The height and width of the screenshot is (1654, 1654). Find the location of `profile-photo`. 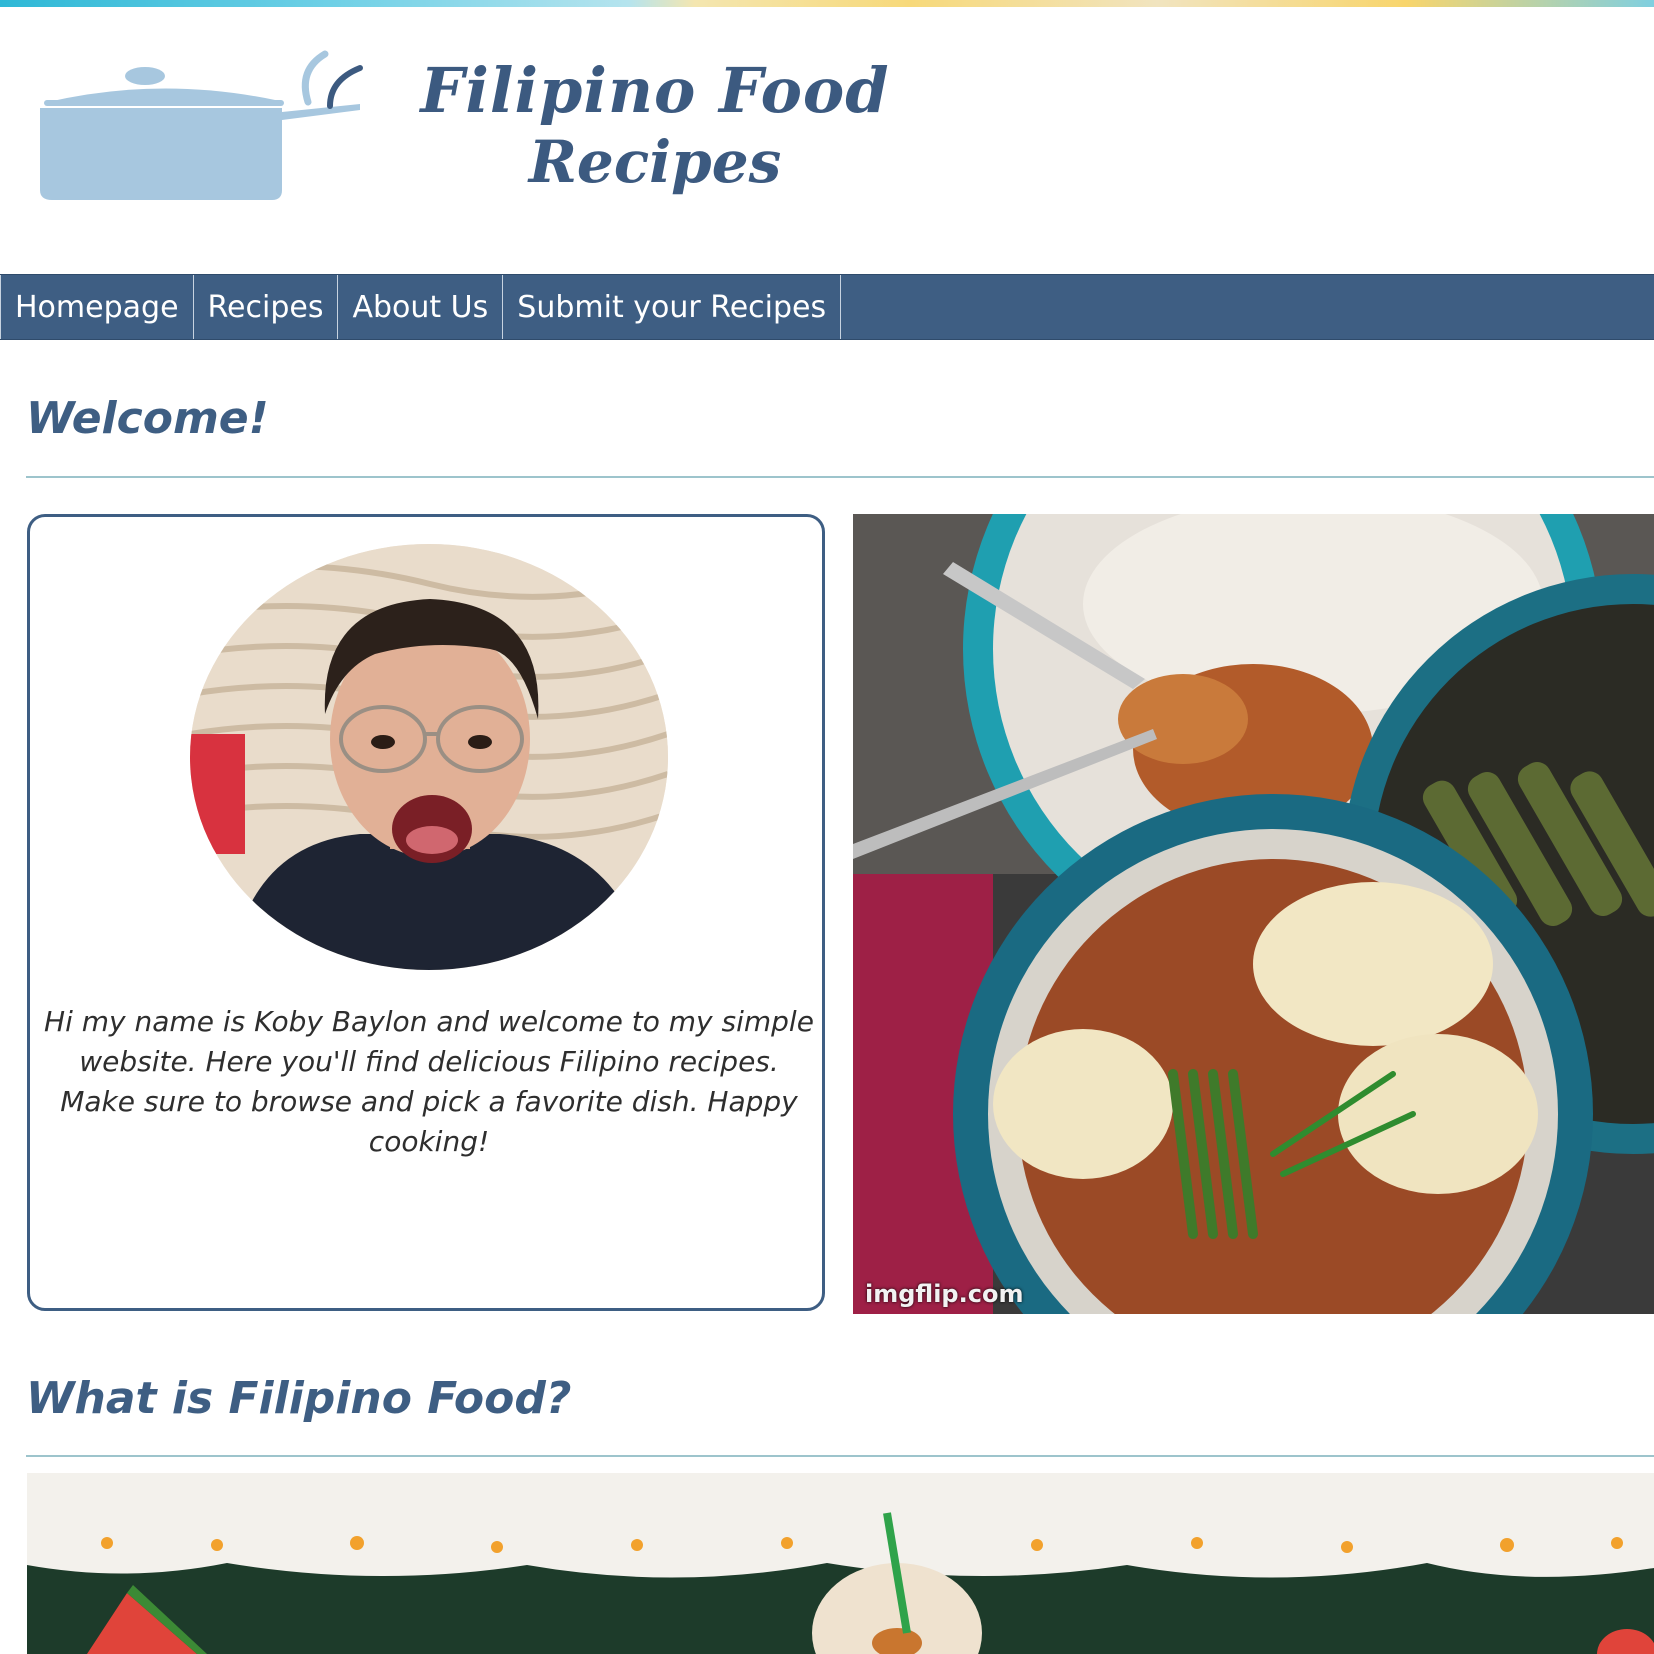

profile-photo is located at coordinates (429, 757).